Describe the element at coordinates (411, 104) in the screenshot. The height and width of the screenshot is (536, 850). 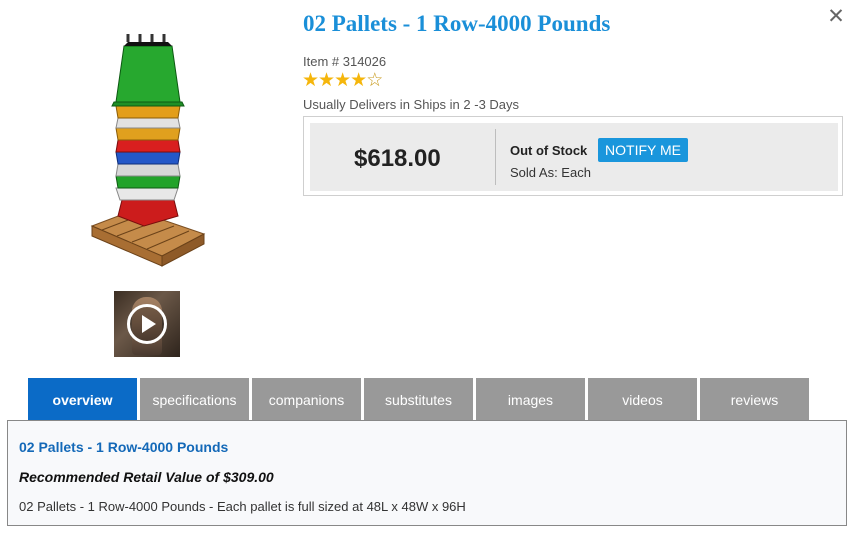
I see `delivery-info: Usually Delivers in Ships in 2 -3 Days` at that location.